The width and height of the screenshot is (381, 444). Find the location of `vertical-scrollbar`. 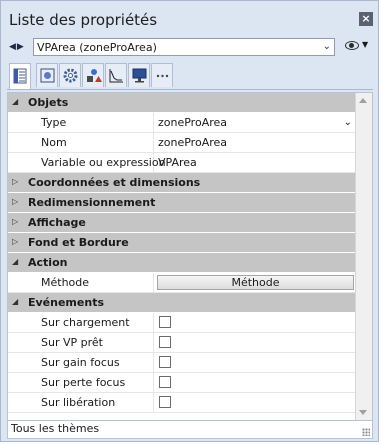

vertical-scrollbar is located at coordinates (363, 256).